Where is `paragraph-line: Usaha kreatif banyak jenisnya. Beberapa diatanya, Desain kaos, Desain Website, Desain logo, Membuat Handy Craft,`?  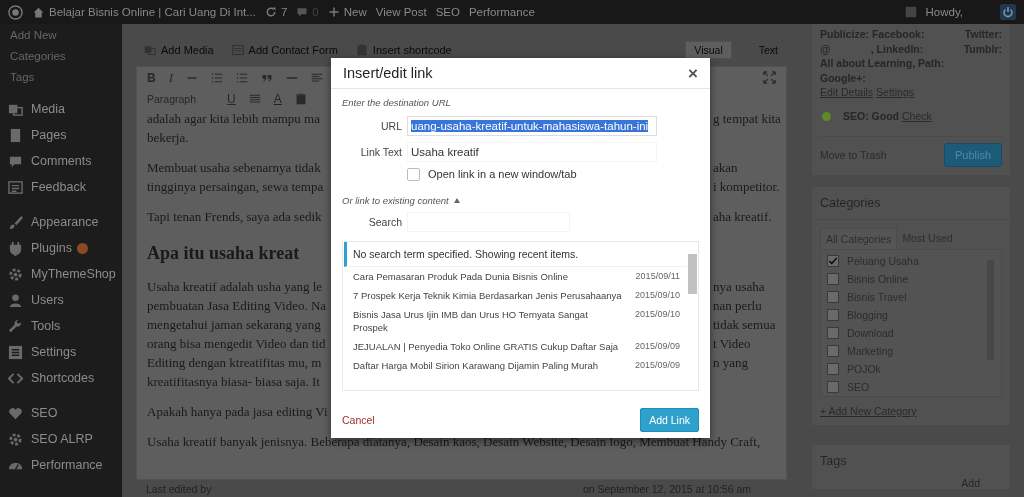 paragraph-line: Usaha kreatif banyak jenisnya. Beberapa diatanya, Desain kaos, Desain Website, Desain logo, Membuat Handy Craft, is located at coordinates (454, 442).